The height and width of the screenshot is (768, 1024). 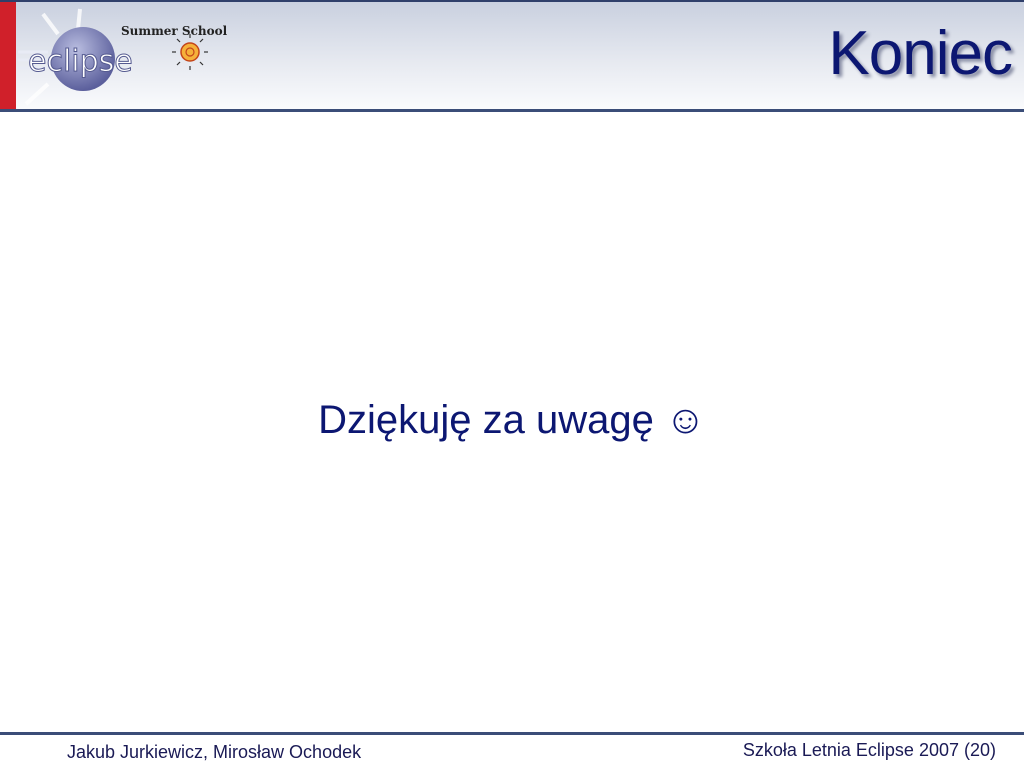 What do you see at coordinates (174, 31) in the screenshot?
I see `logo-subtitle: Summer School` at bounding box center [174, 31].